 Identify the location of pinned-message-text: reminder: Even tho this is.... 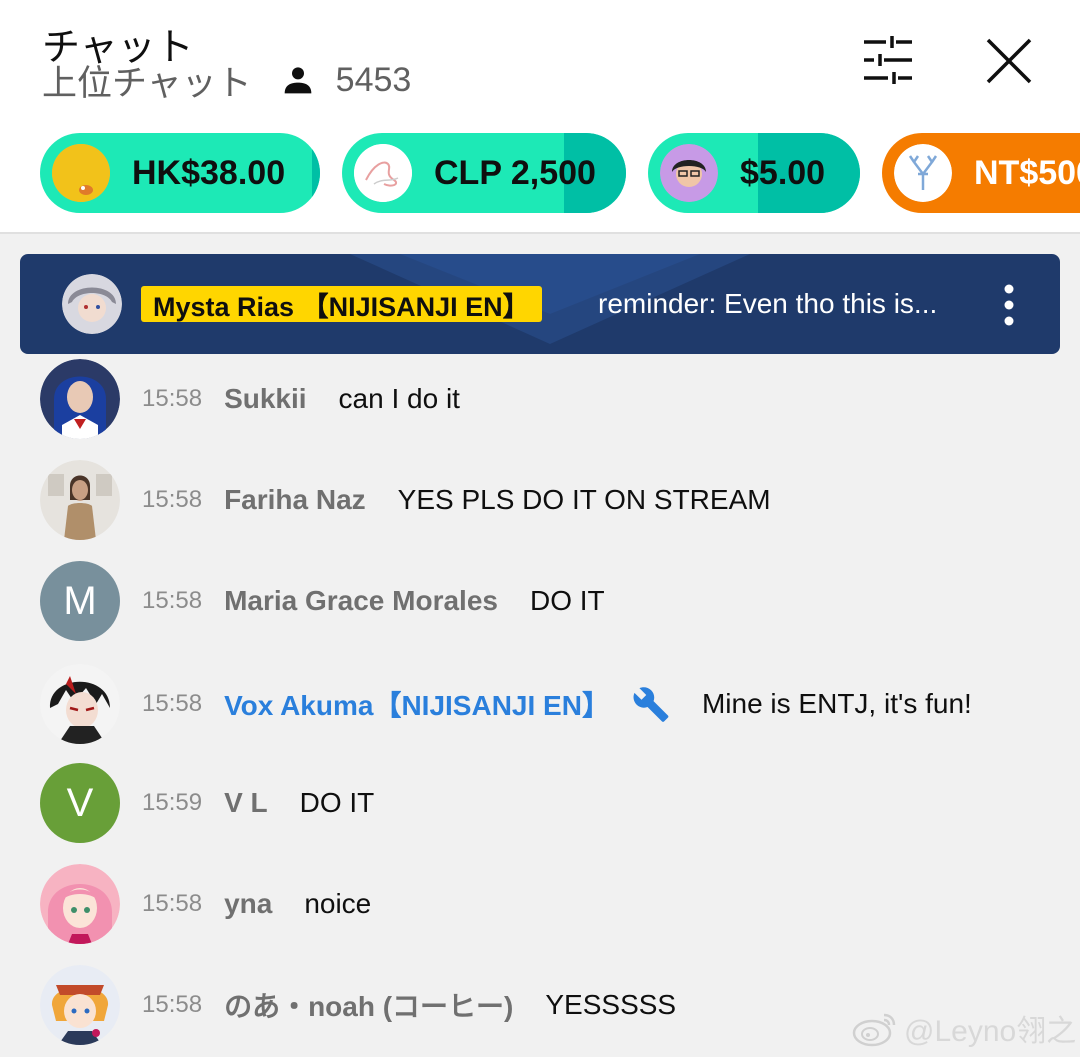
(768, 303).